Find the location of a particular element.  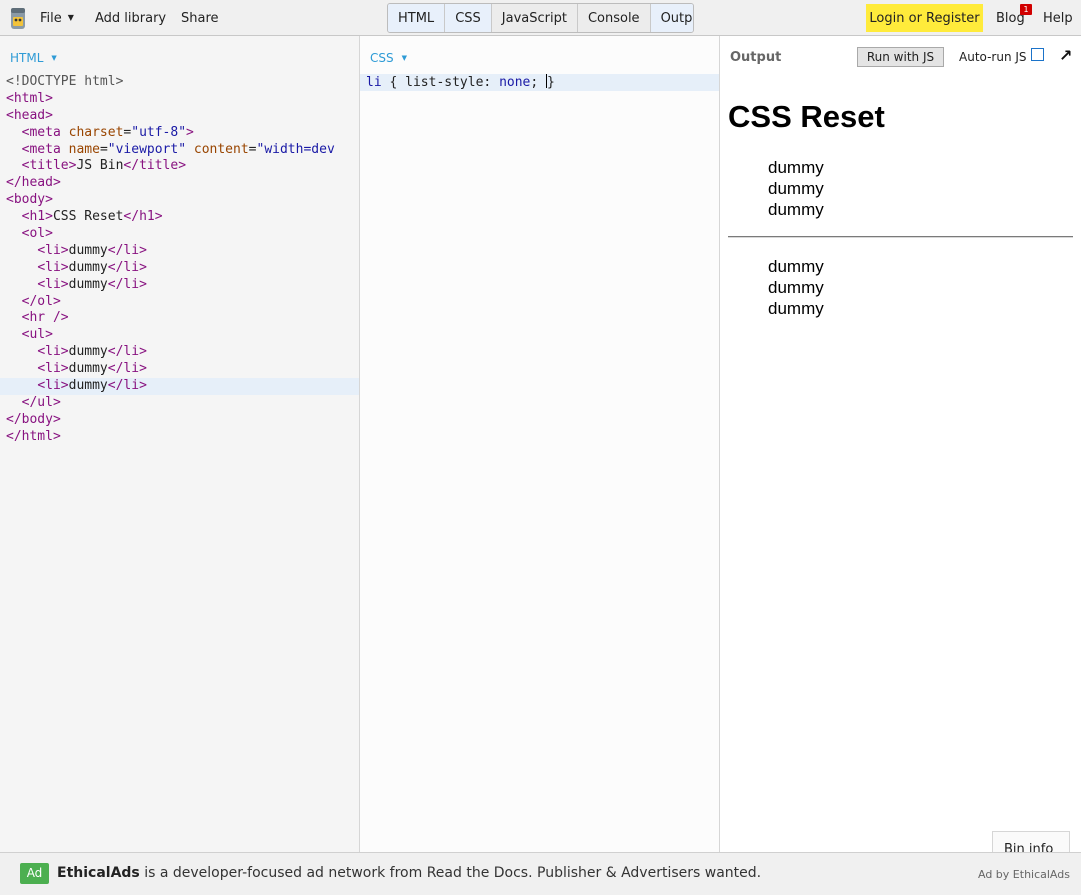

file-menu: File ▼ is located at coordinates (57, 18).